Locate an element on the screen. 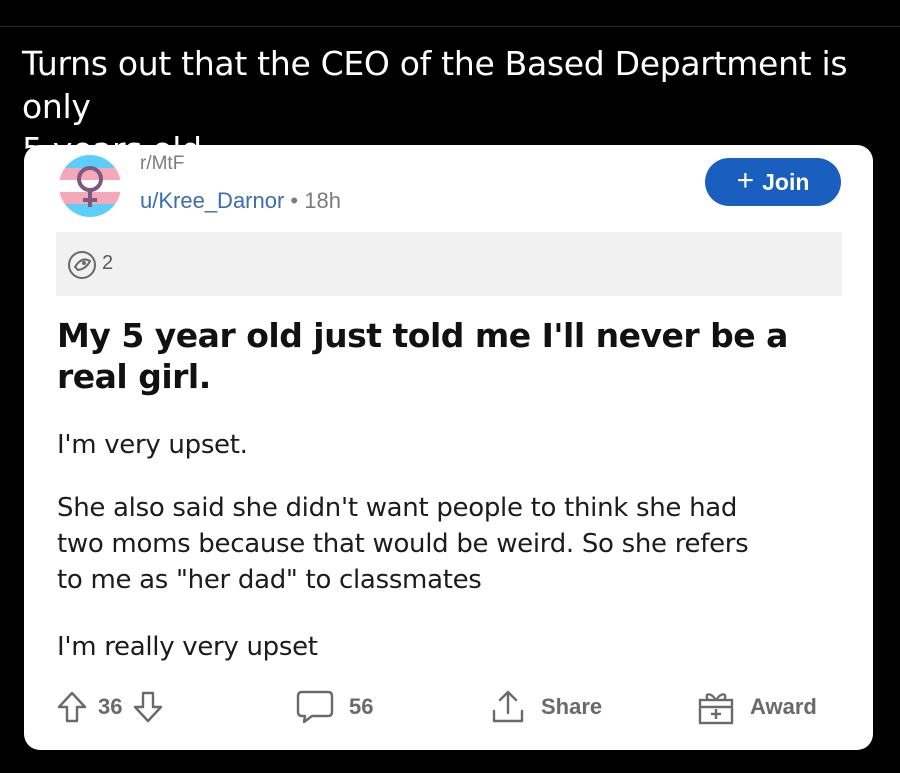 This screenshot has height=773, width=900. post-title-line-2: real girl. is located at coordinates (134, 376).